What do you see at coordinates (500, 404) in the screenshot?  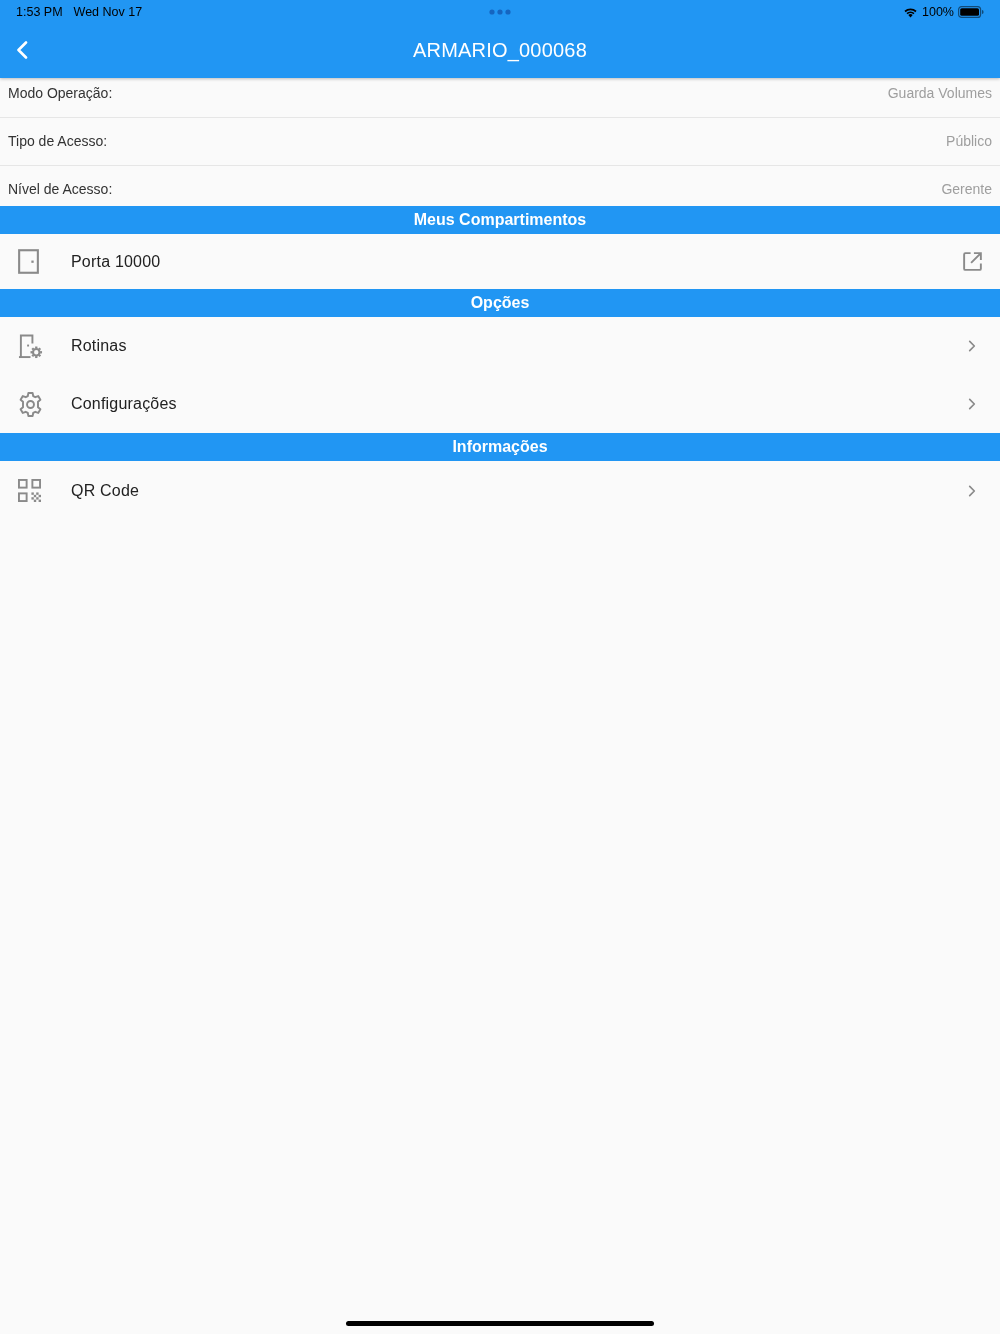 I see `list-item: Configurações` at bounding box center [500, 404].